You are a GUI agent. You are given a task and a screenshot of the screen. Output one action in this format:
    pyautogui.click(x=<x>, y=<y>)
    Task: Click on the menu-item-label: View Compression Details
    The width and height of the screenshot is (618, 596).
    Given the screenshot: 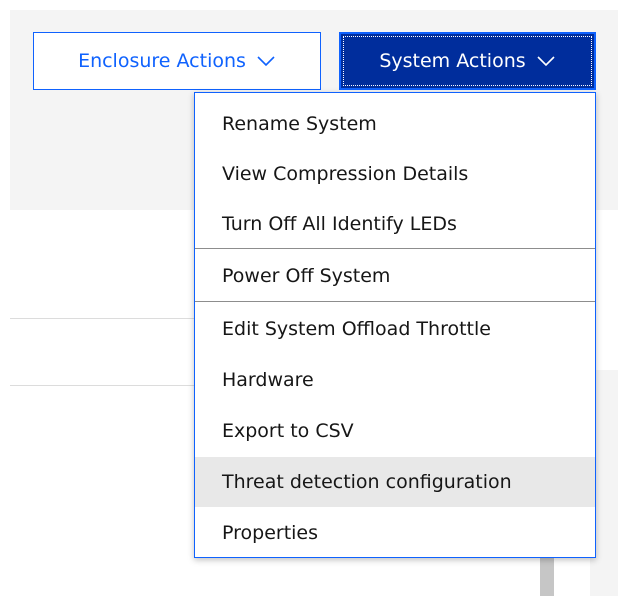 What is the action you would take?
    pyautogui.click(x=345, y=174)
    